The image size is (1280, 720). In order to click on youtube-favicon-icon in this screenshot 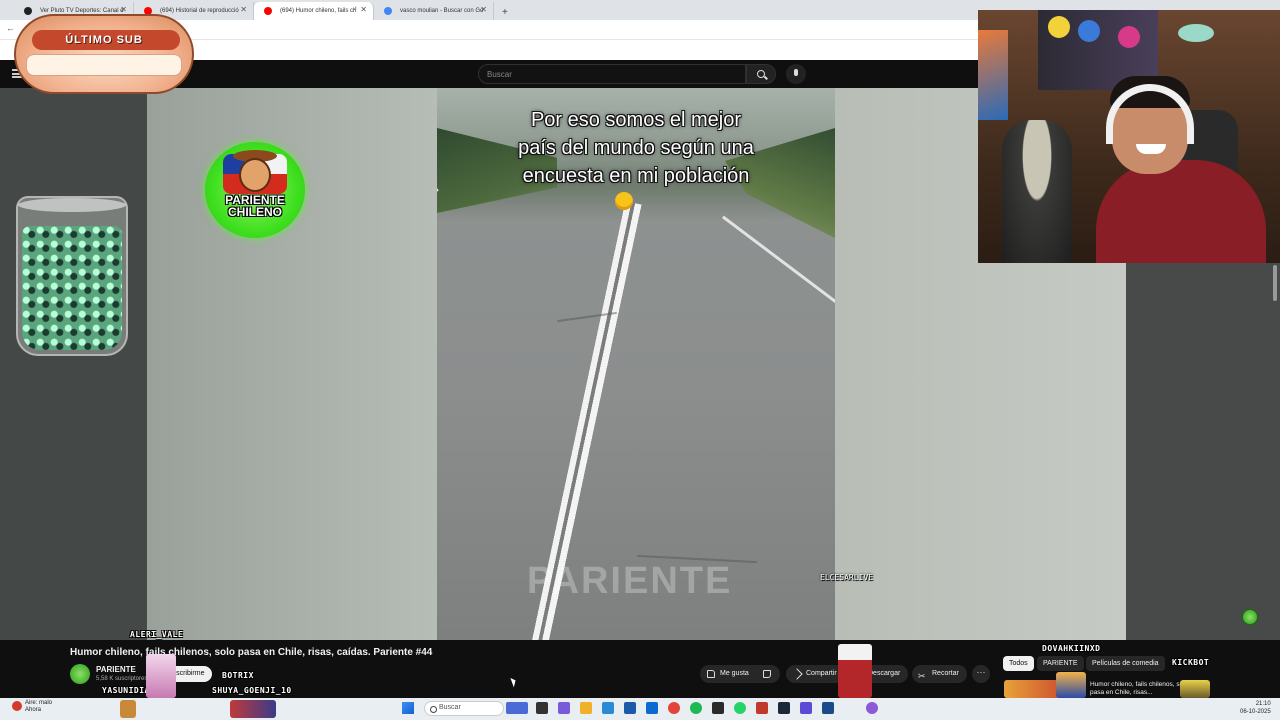, I will do `click(268, 11)`.